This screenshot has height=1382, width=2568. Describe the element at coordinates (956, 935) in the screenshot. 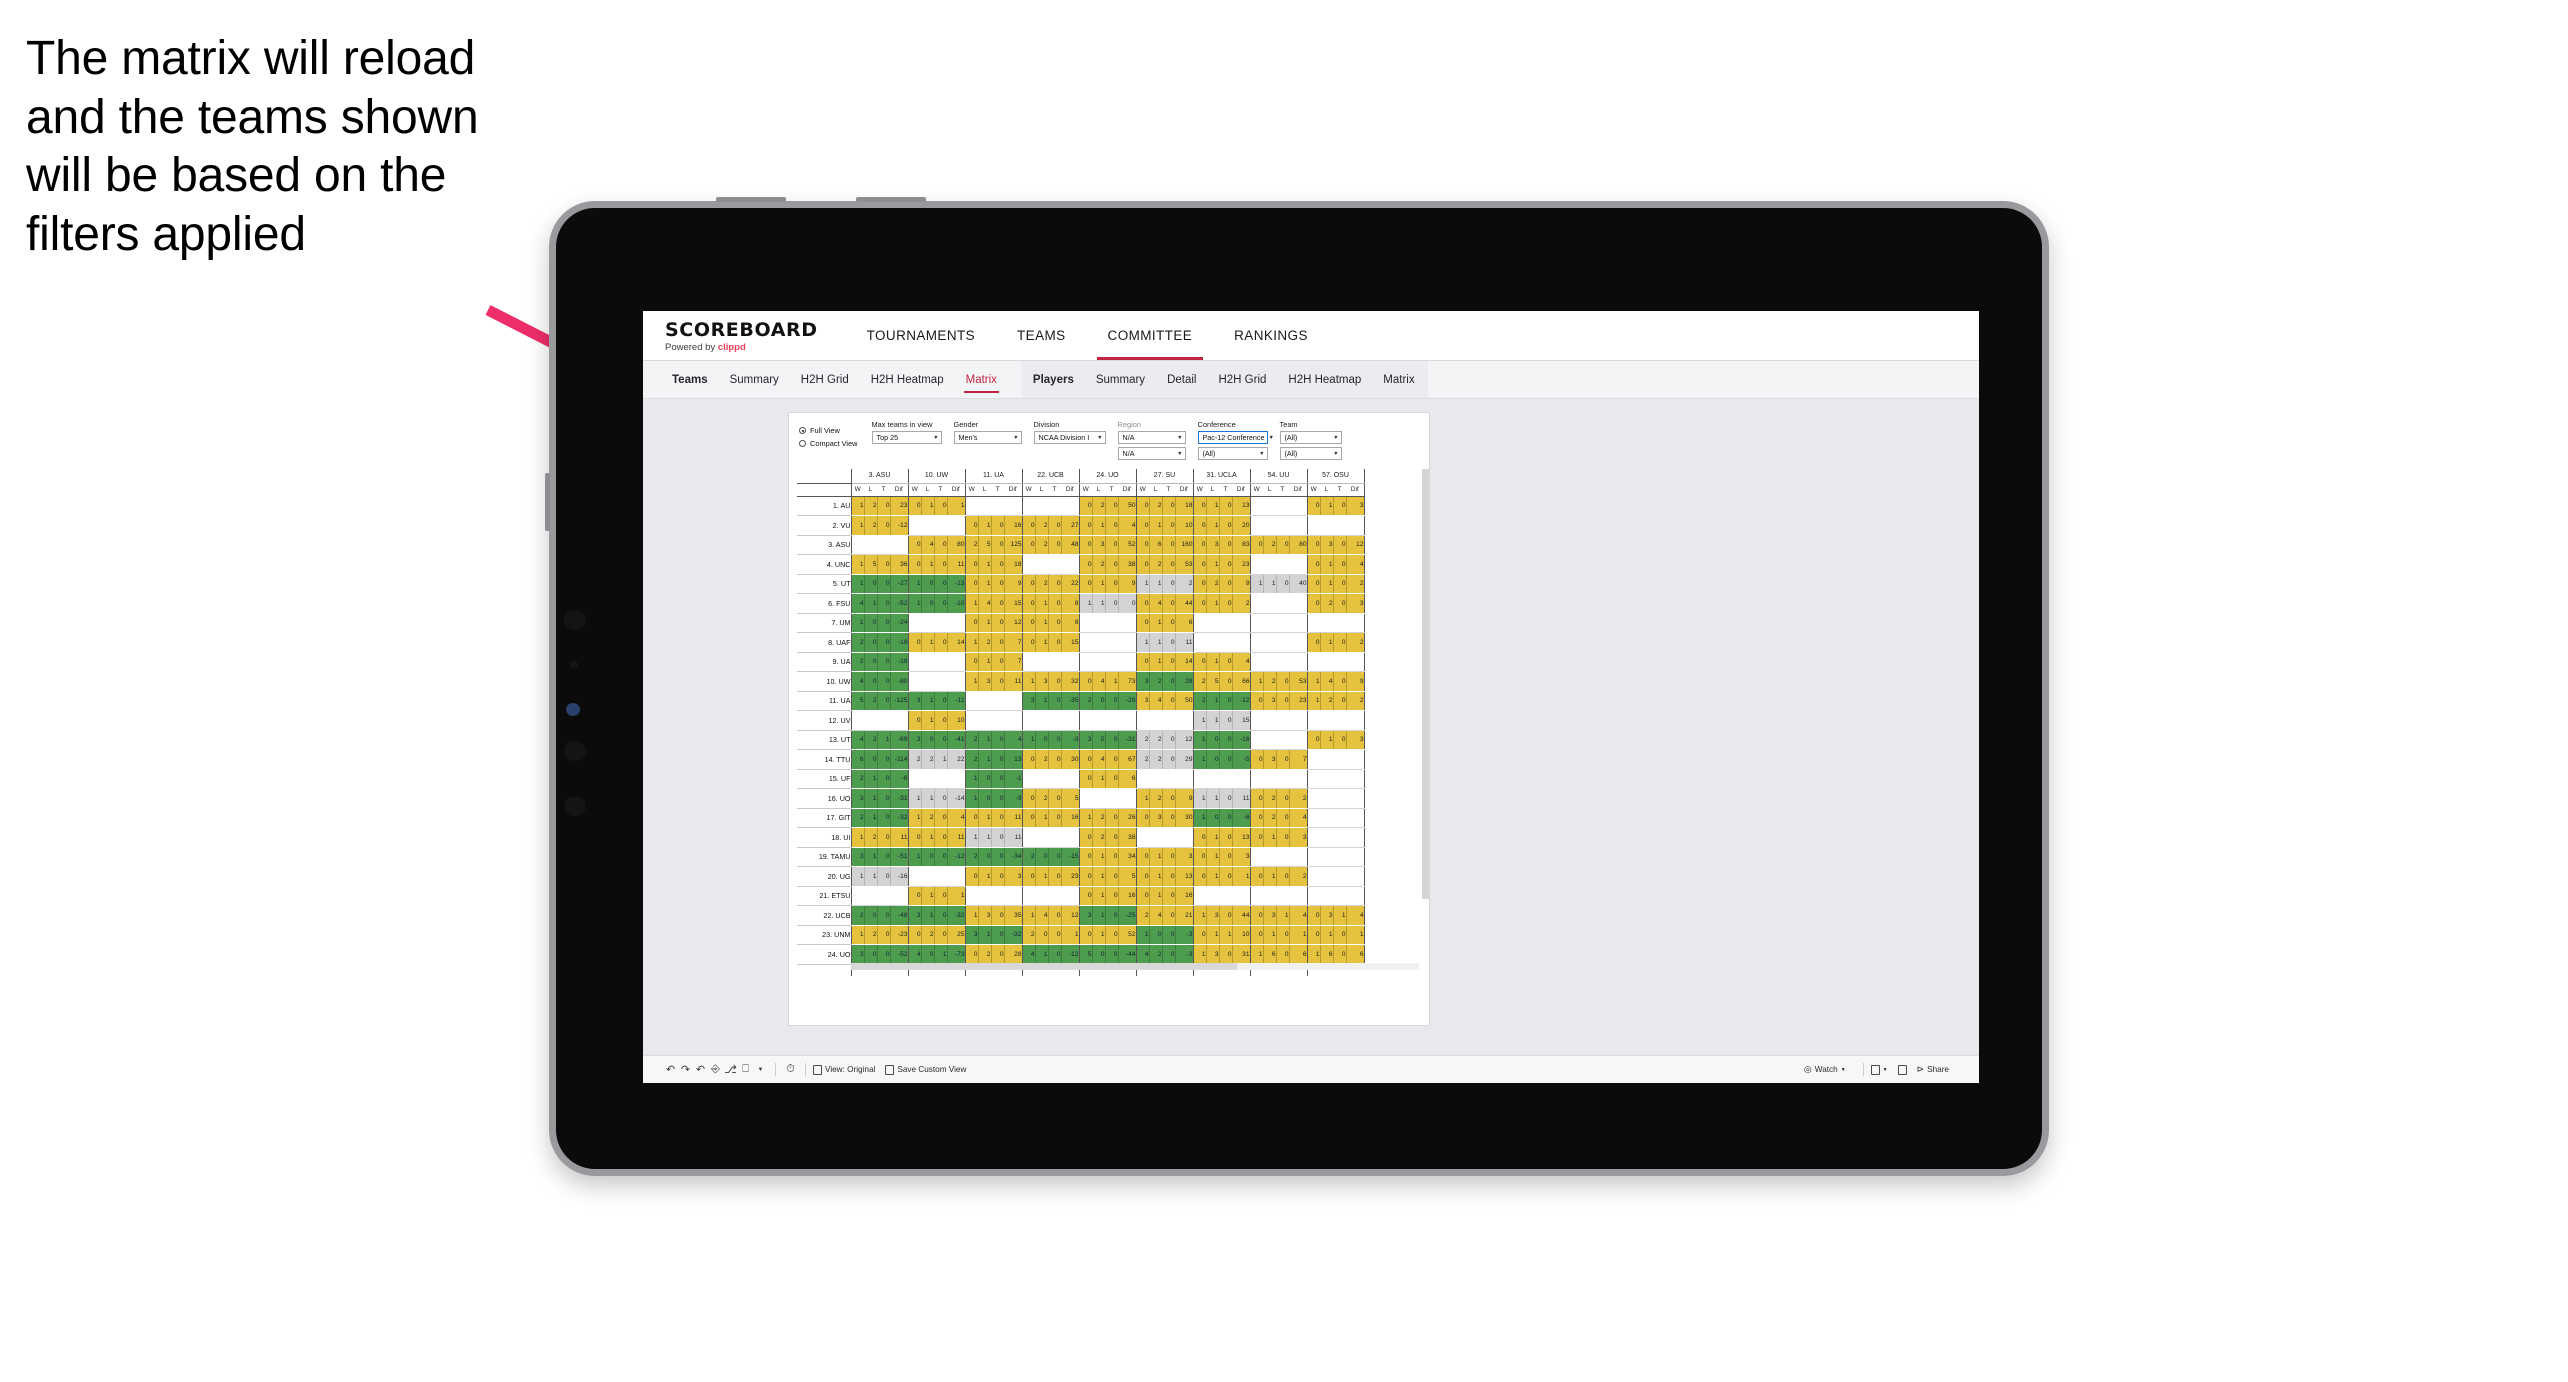

I see `matrix-cell: 25` at that location.